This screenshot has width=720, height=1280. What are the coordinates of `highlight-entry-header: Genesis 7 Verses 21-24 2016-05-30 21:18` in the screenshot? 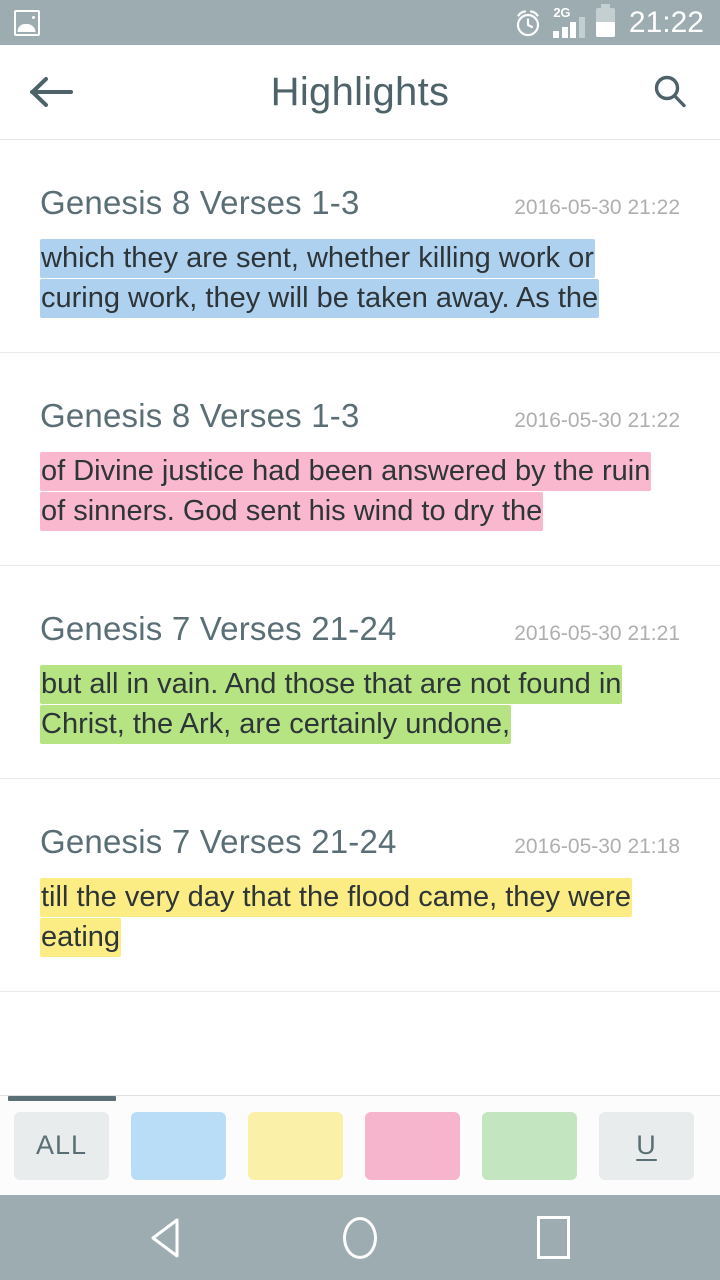 It's located at (360, 842).